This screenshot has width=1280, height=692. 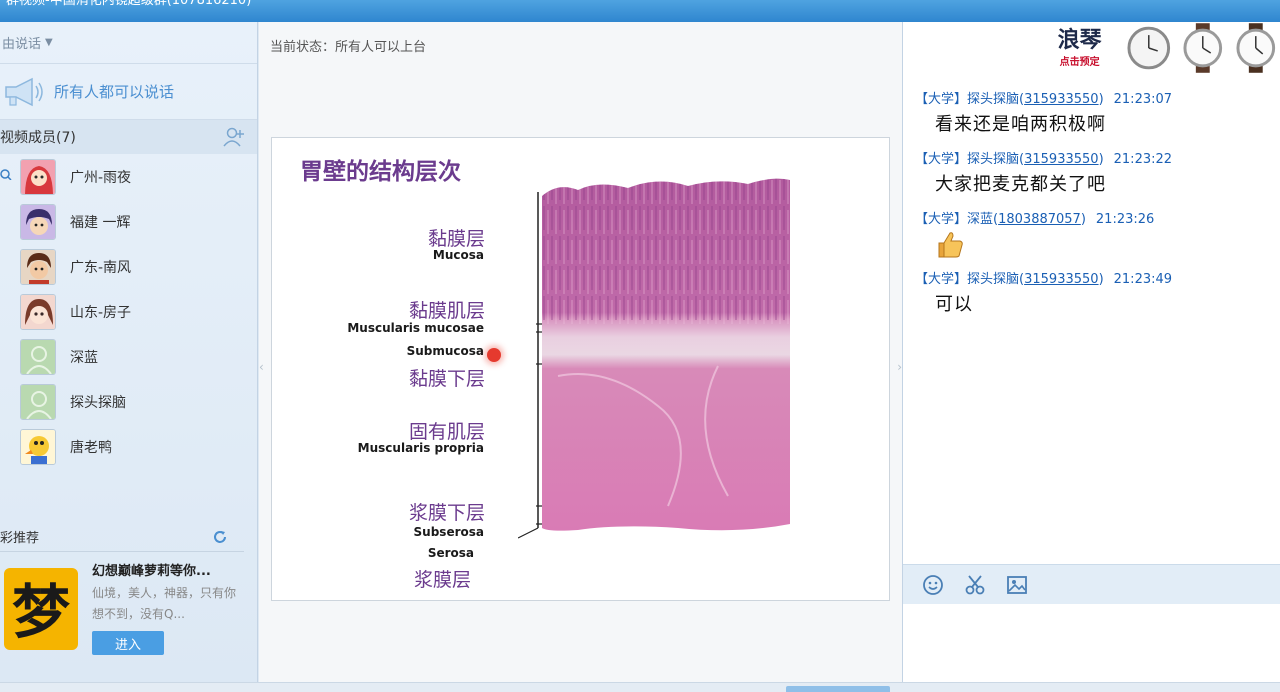 I want to click on message-header: 【大学】探头探脑(315933550) 21:23:07, so click(x=1044, y=99).